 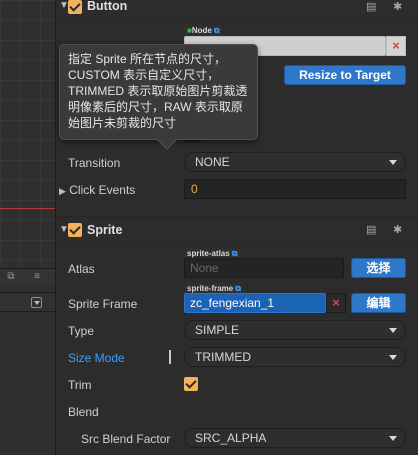 What do you see at coordinates (36, 302) in the screenshot?
I see `dropdown-icon` at bounding box center [36, 302].